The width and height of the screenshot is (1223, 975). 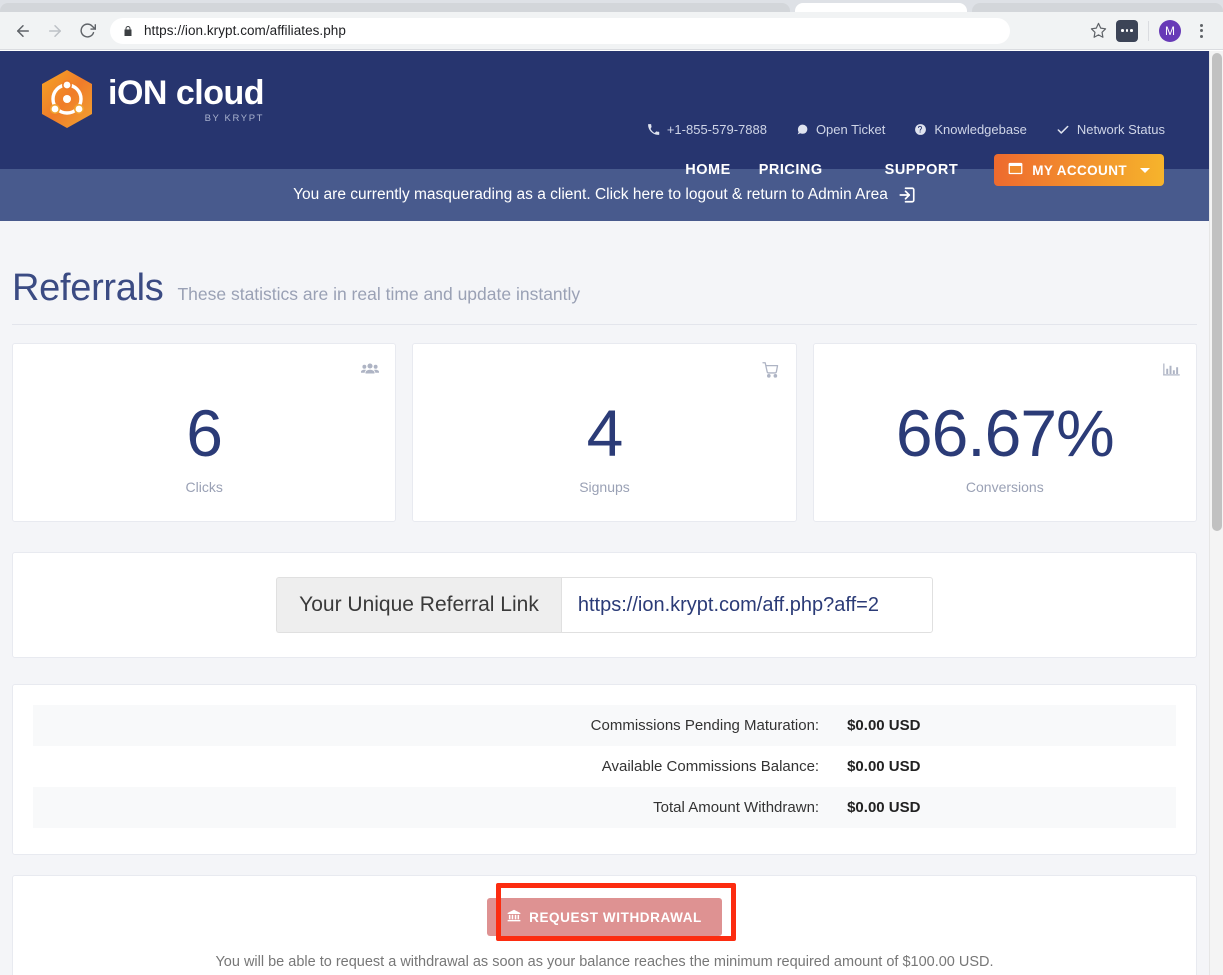 I want to click on referral-link-label: Your Unique Referral Link, so click(x=418, y=605).